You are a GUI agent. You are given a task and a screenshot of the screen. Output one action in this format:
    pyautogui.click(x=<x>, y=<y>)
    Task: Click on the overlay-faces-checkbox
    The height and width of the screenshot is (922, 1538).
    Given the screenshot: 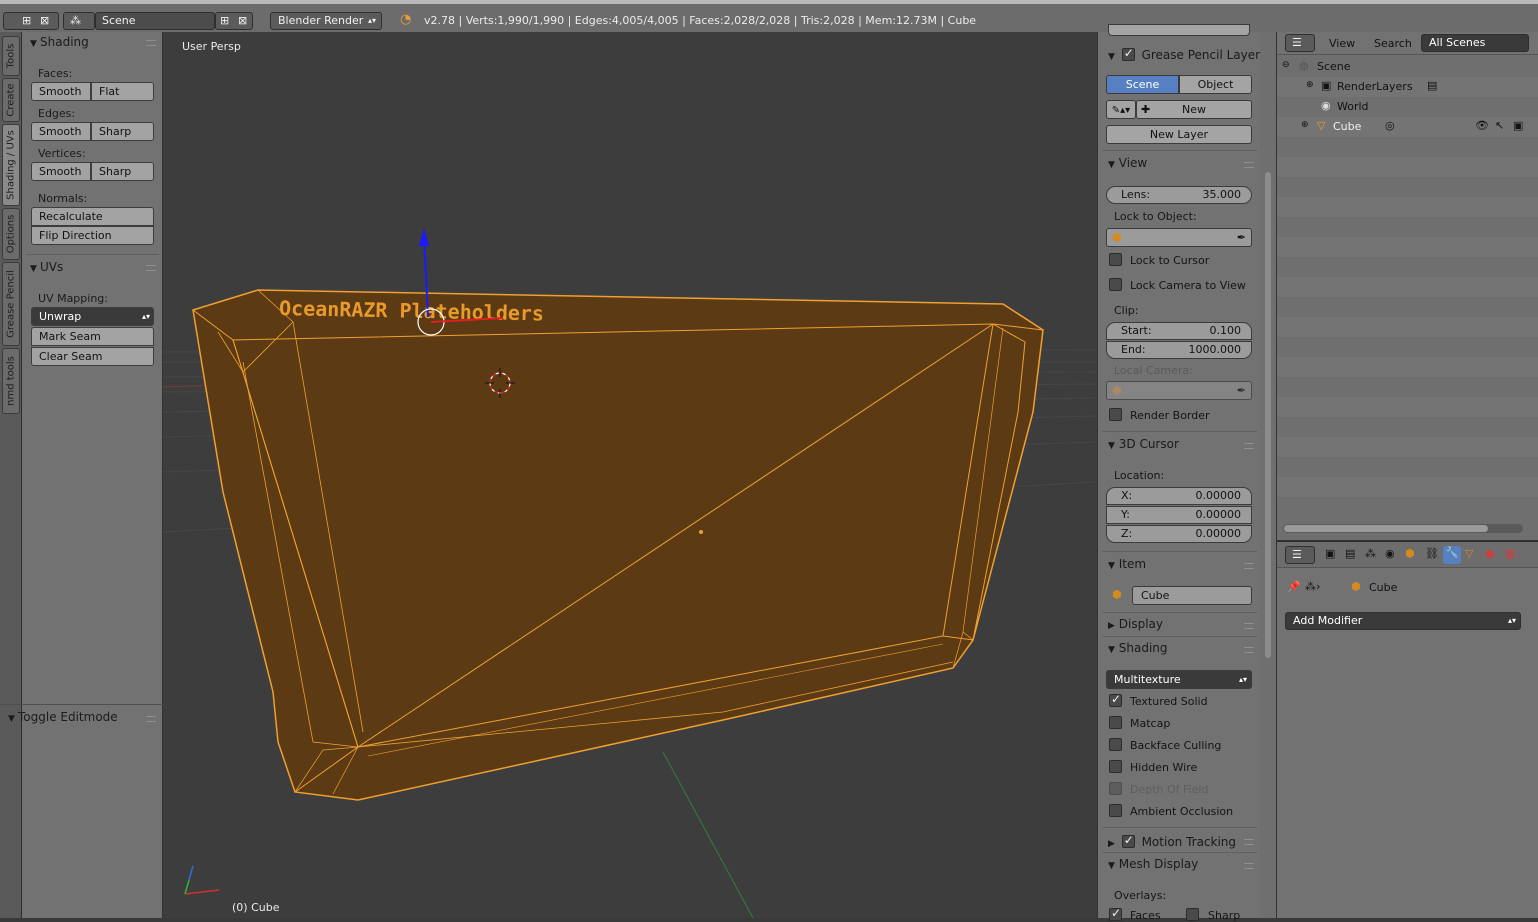 What is the action you would take?
    pyautogui.click(x=1115, y=913)
    